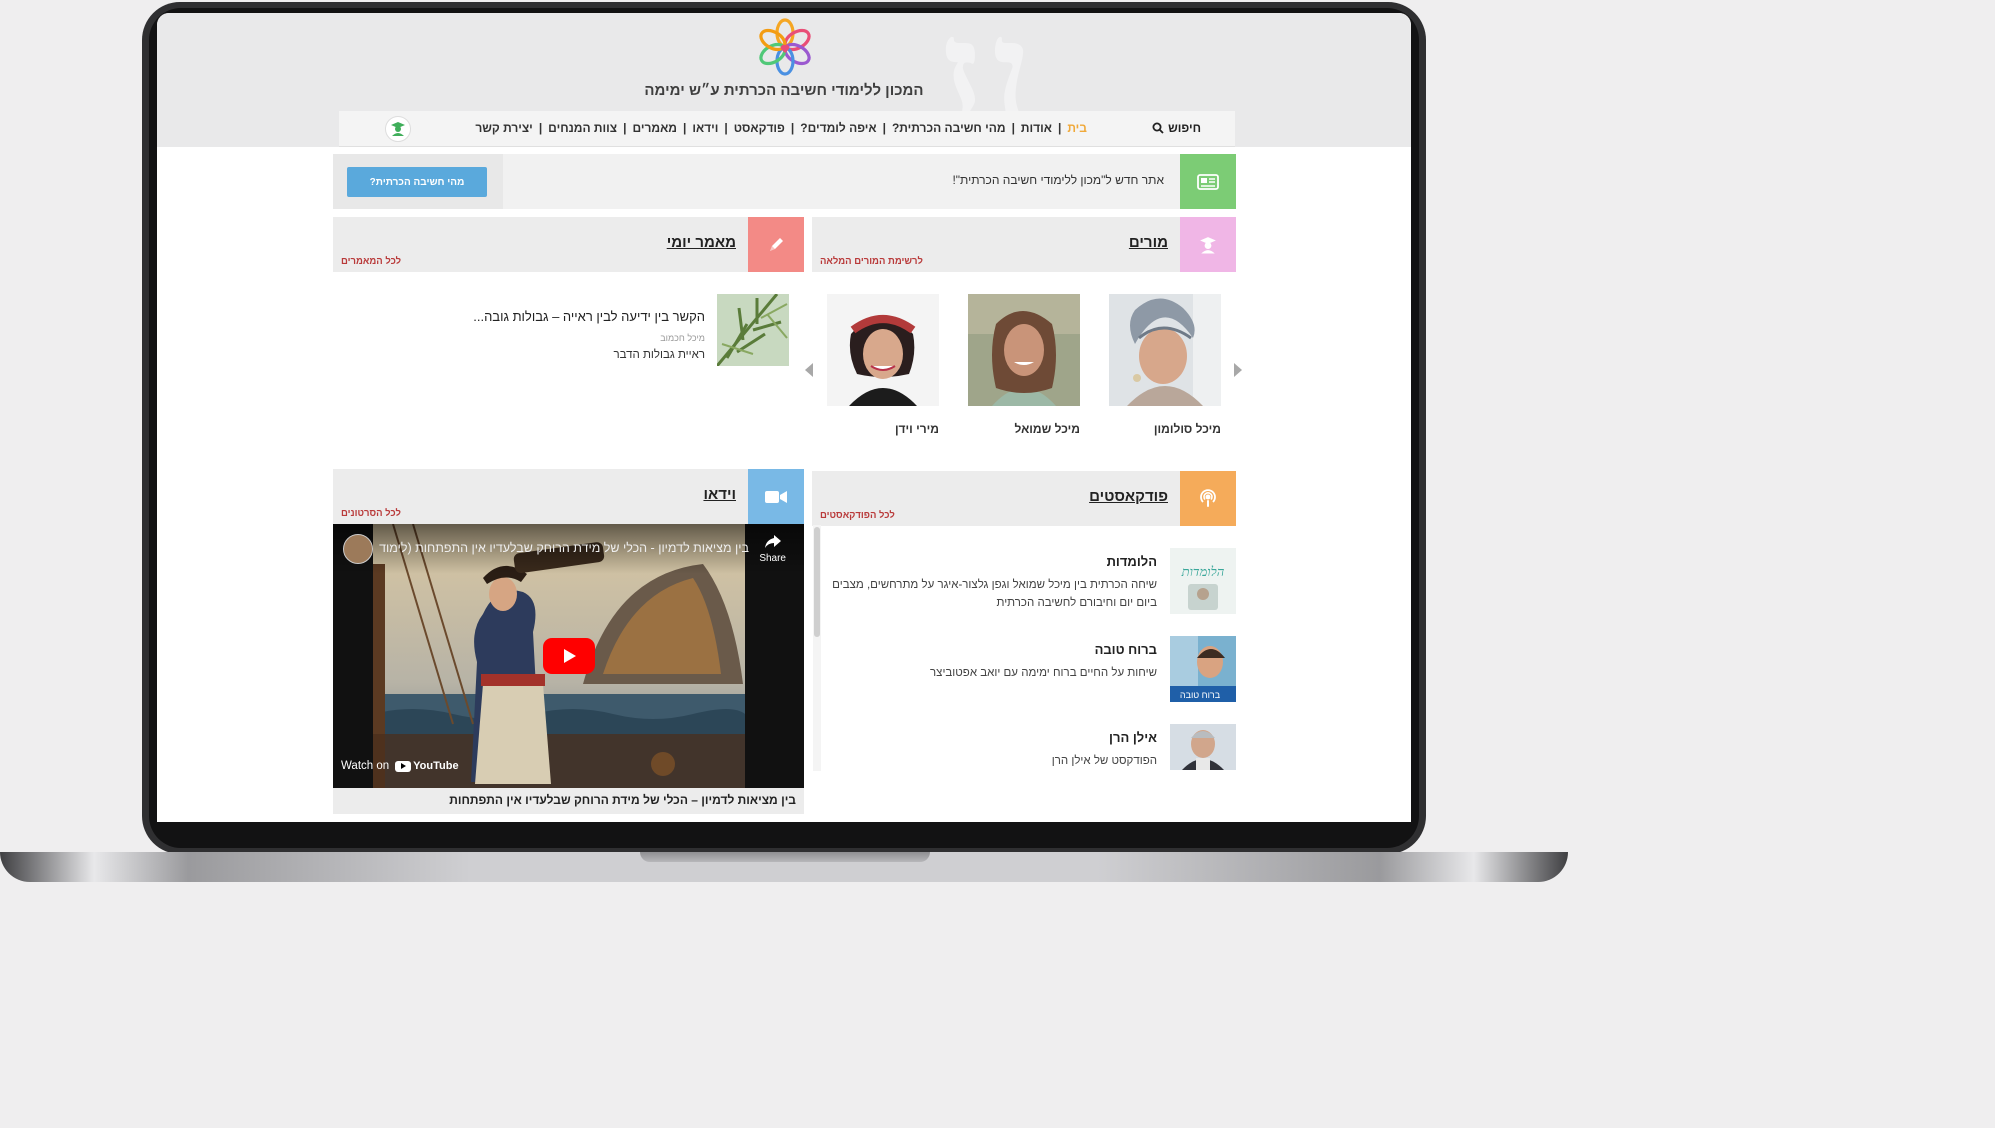 This screenshot has height=1128, width=1995. Describe the element at coordinates (1133, 737) in the screenshot. I see `podcast-title: אילן הרן` at that location.